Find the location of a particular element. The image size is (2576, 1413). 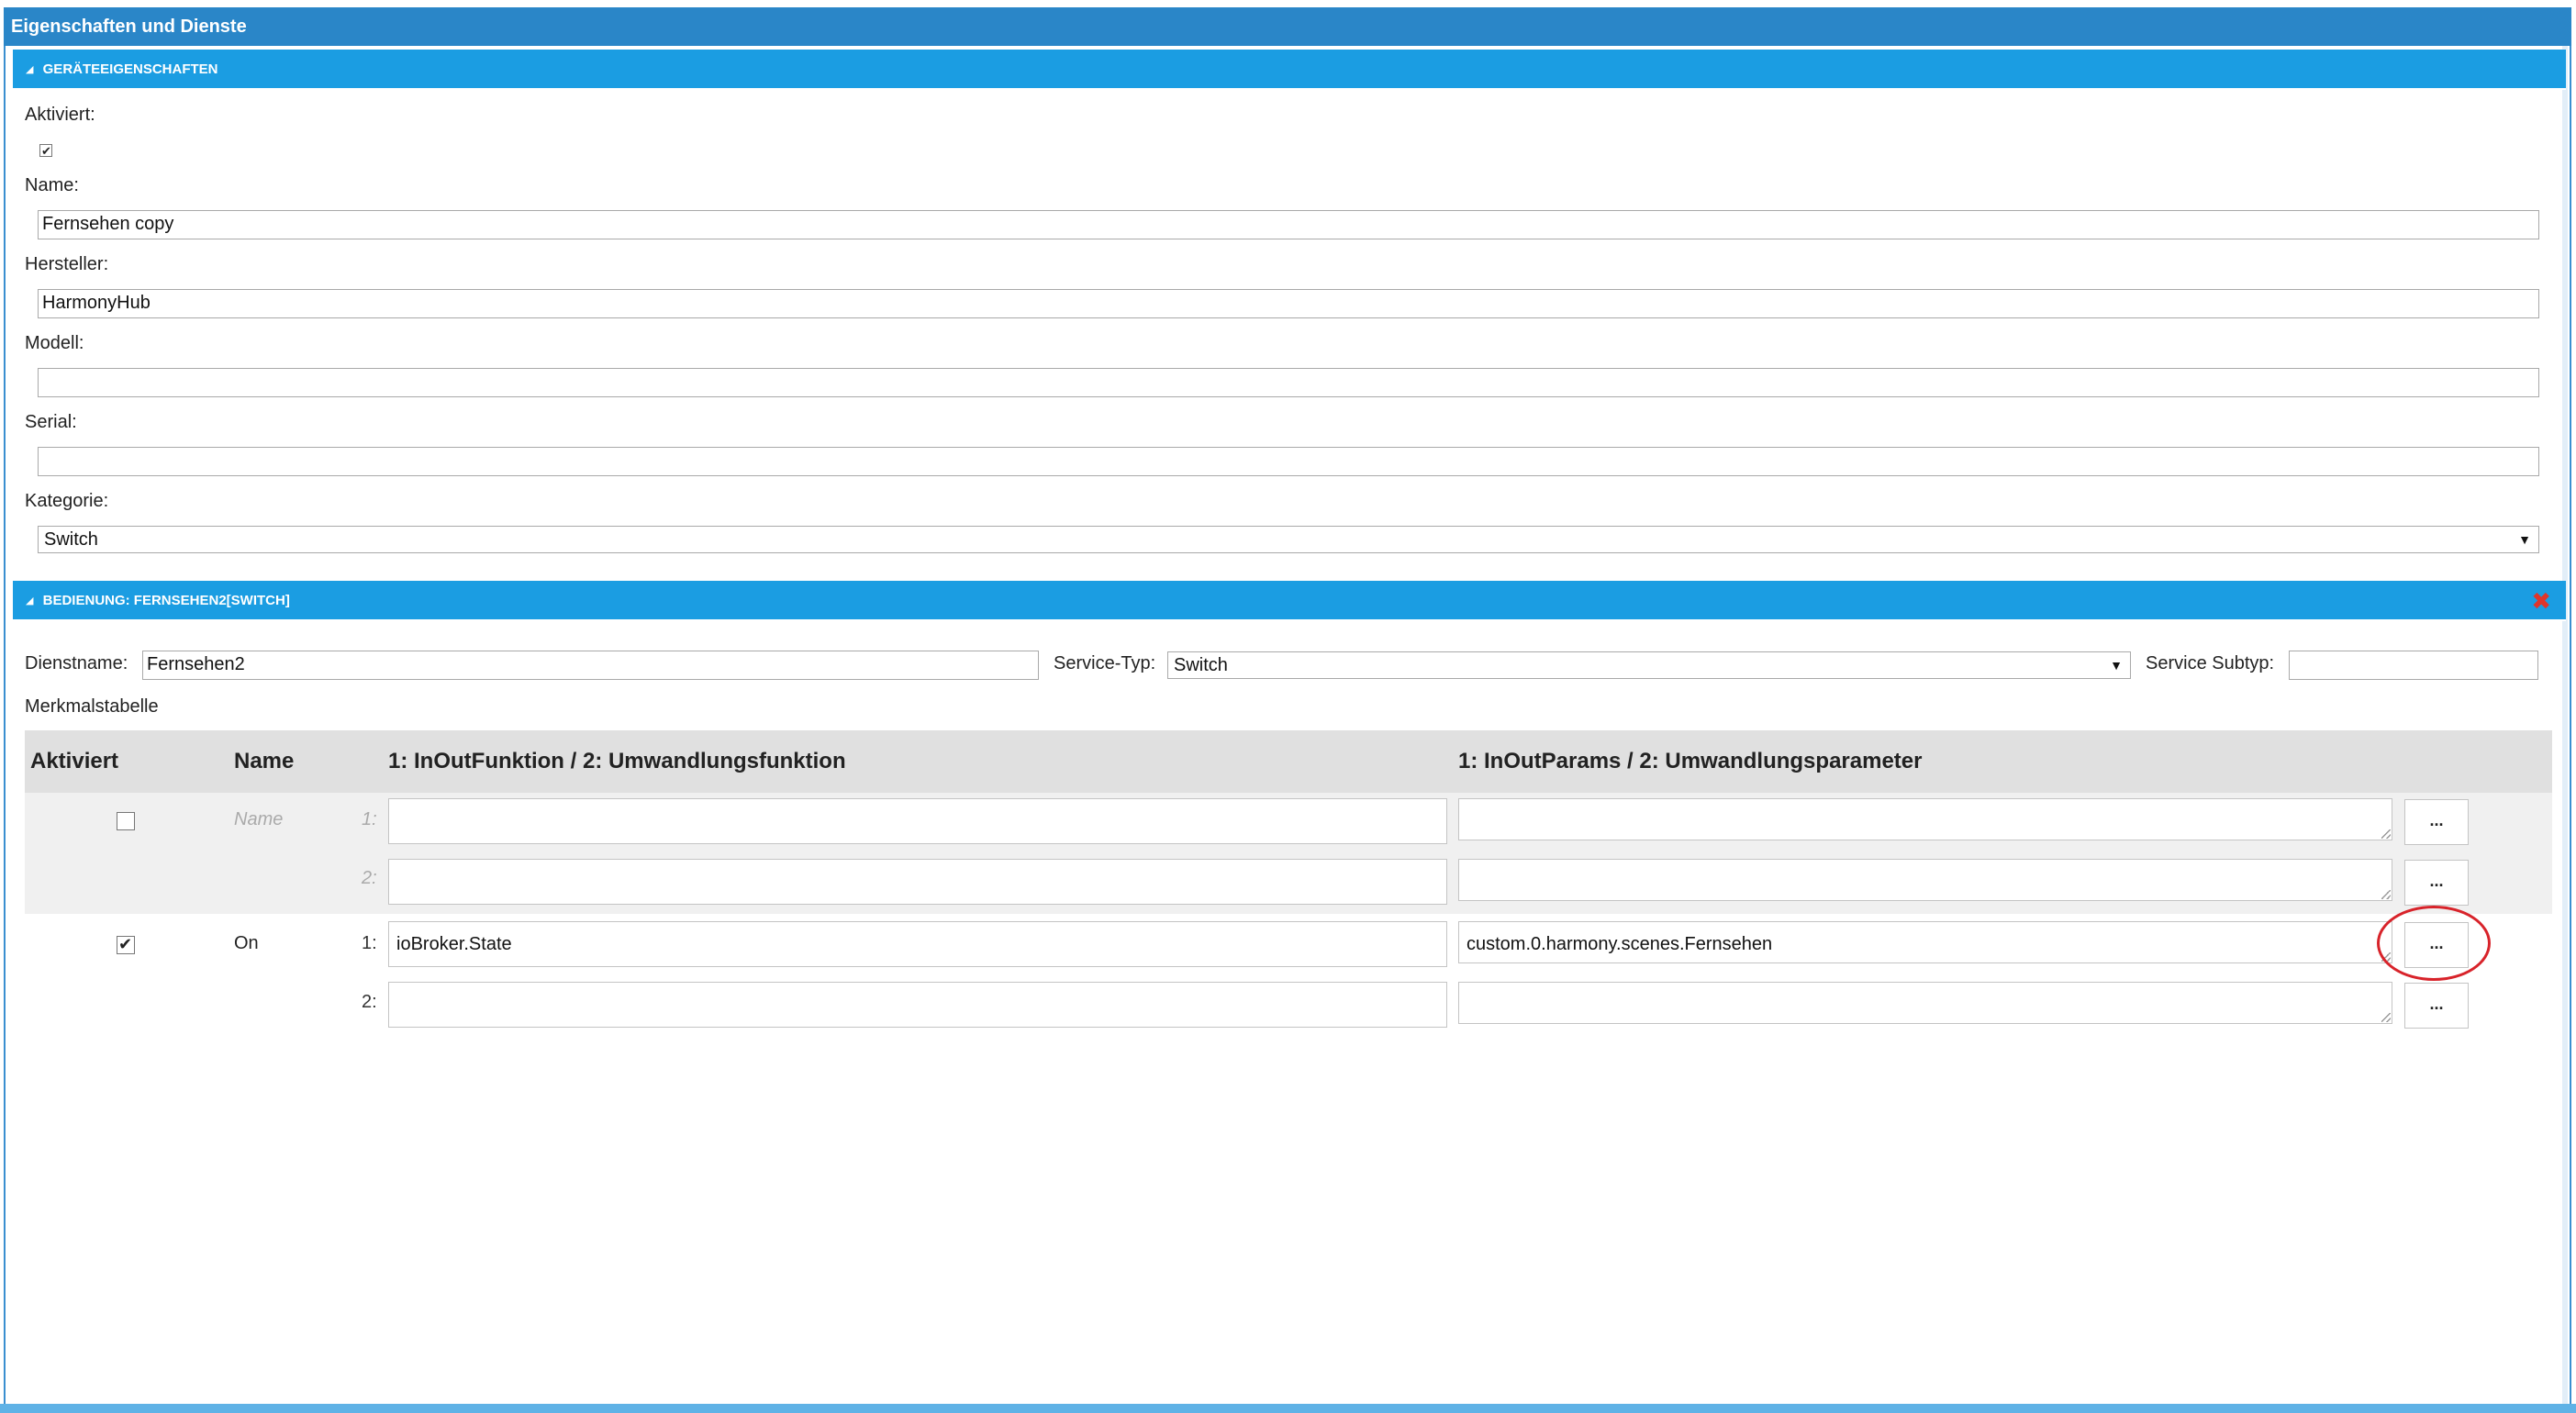

window-scroll-edge is located at coordinates (2565, 707).